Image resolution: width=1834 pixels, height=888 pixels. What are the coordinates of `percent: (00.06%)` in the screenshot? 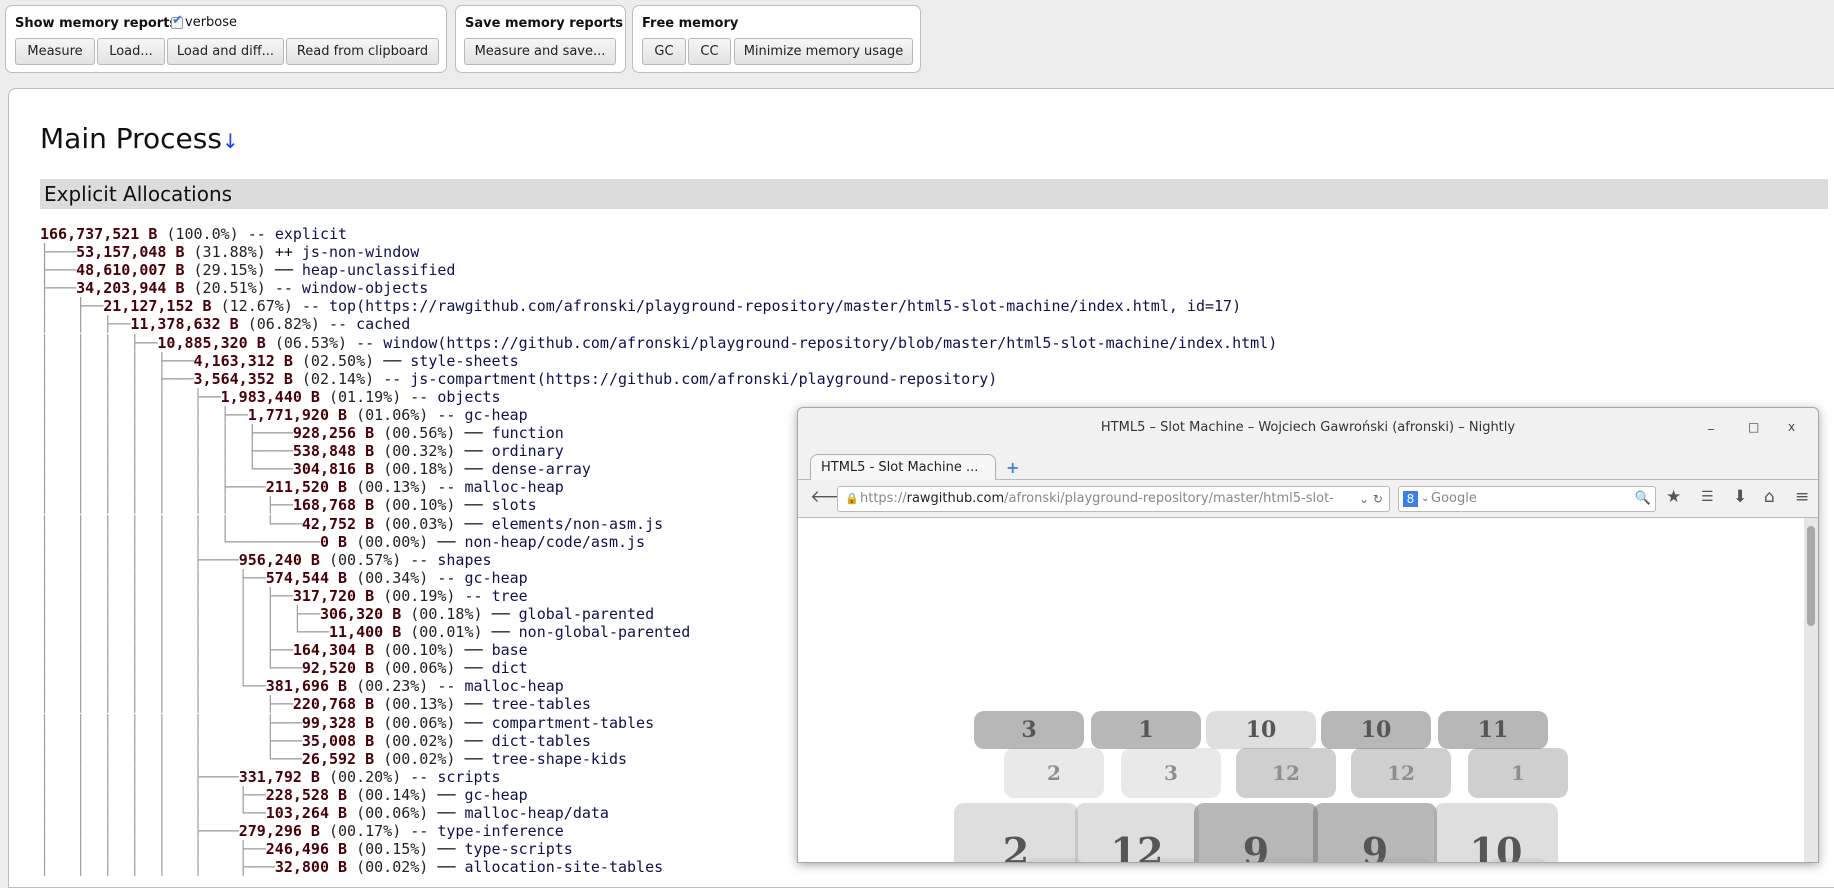 It's located at (392, 813).